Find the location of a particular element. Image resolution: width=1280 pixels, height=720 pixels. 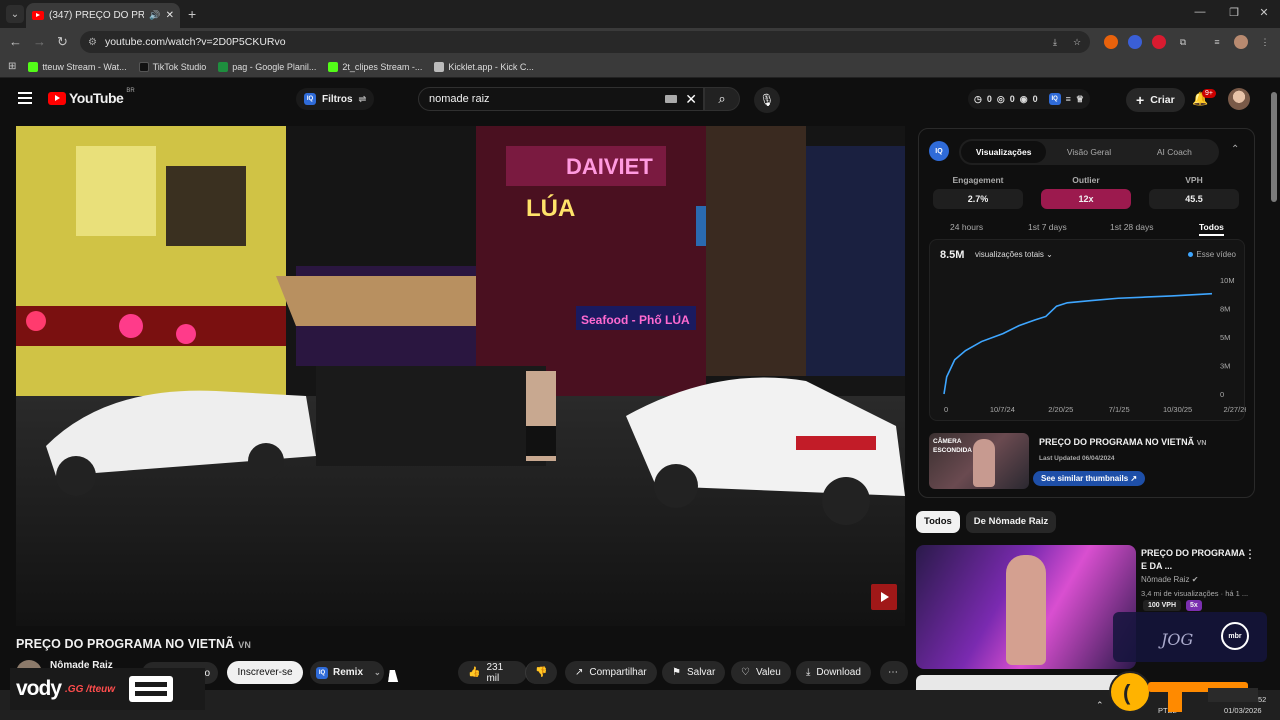

range-24h: 24 hours is located at coordinates (966, 227).